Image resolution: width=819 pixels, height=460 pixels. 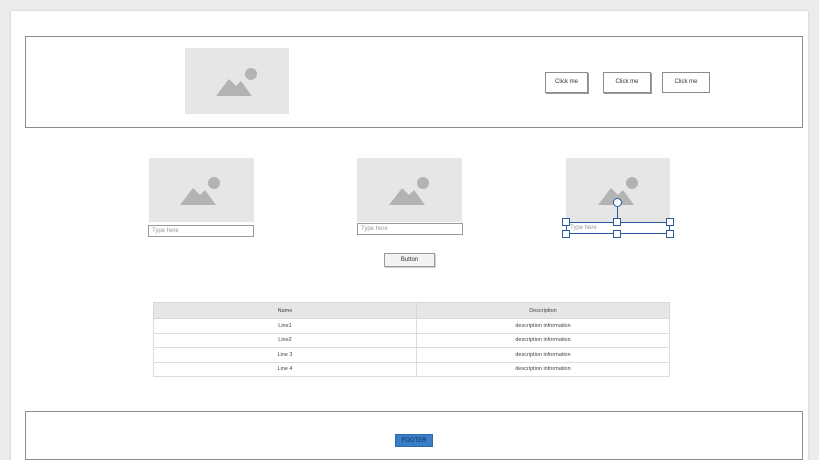 What do you see at coordinates (285, 369) in the screenshot?
I see `table-cell-name: Line 4` at bounding box center [285, 369].